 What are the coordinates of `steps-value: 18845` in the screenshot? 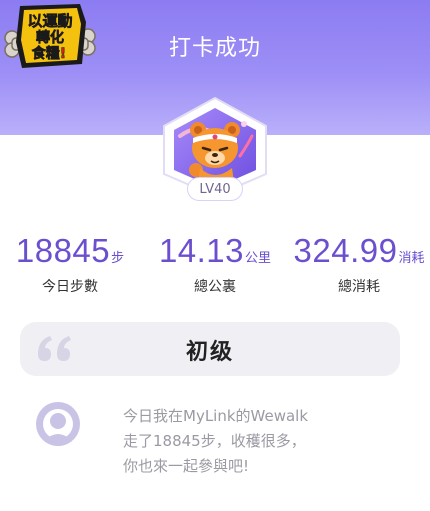 It's located at (63, 250).